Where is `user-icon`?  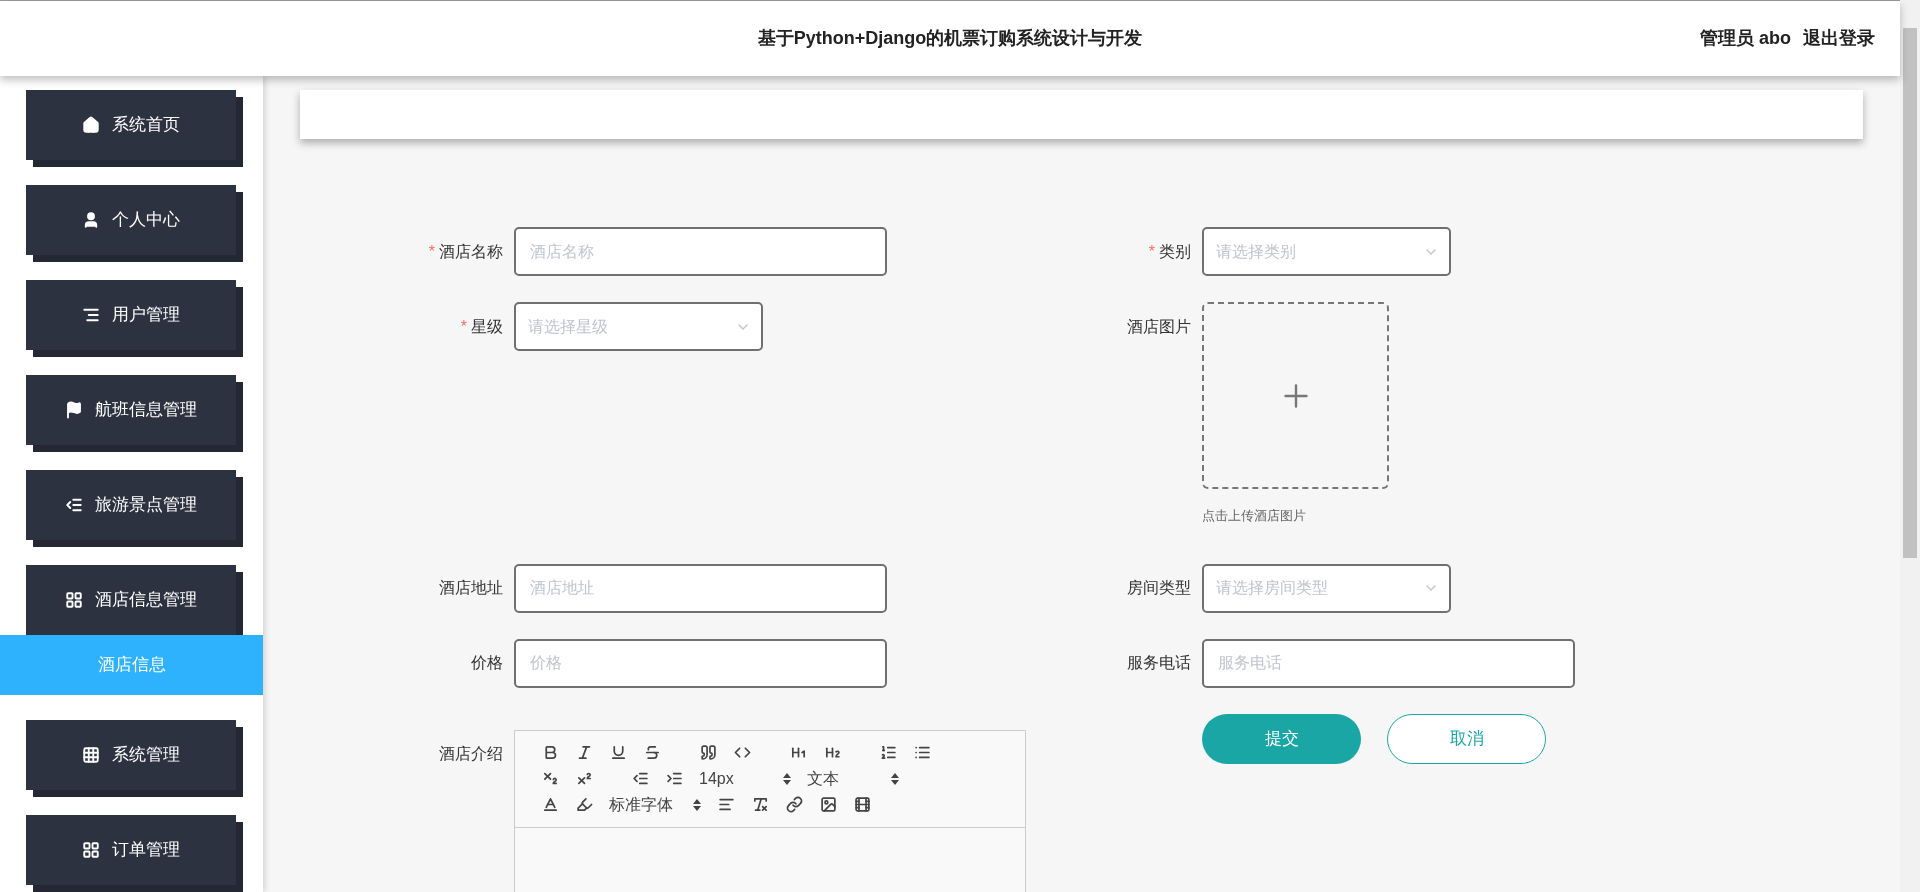 user-icon is located at coordinates (91, 220).